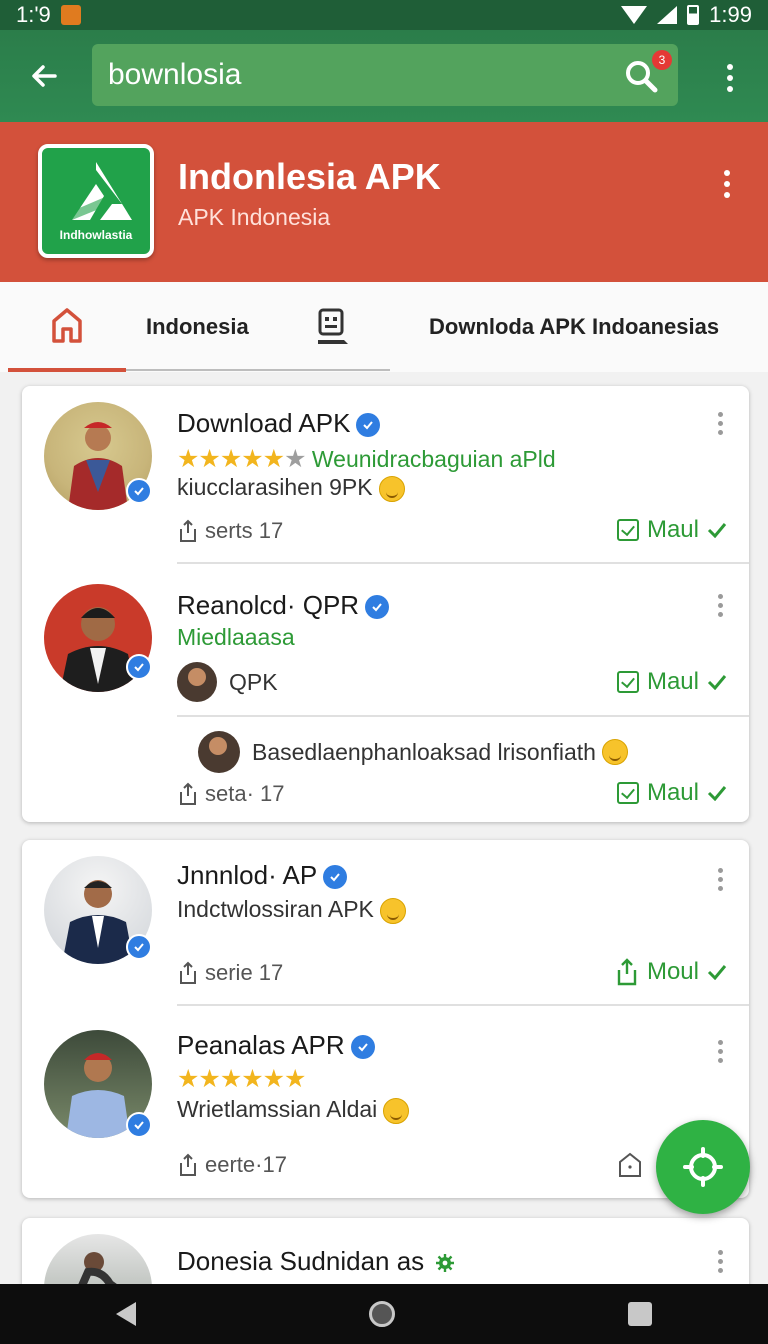 The height and width of the screenshot is (1344, 768). Describe the element at coordinates (413, 752) in the screenshot. I see `item-comment: Basedlaenphanloaksad lrisonfiath` at that location.